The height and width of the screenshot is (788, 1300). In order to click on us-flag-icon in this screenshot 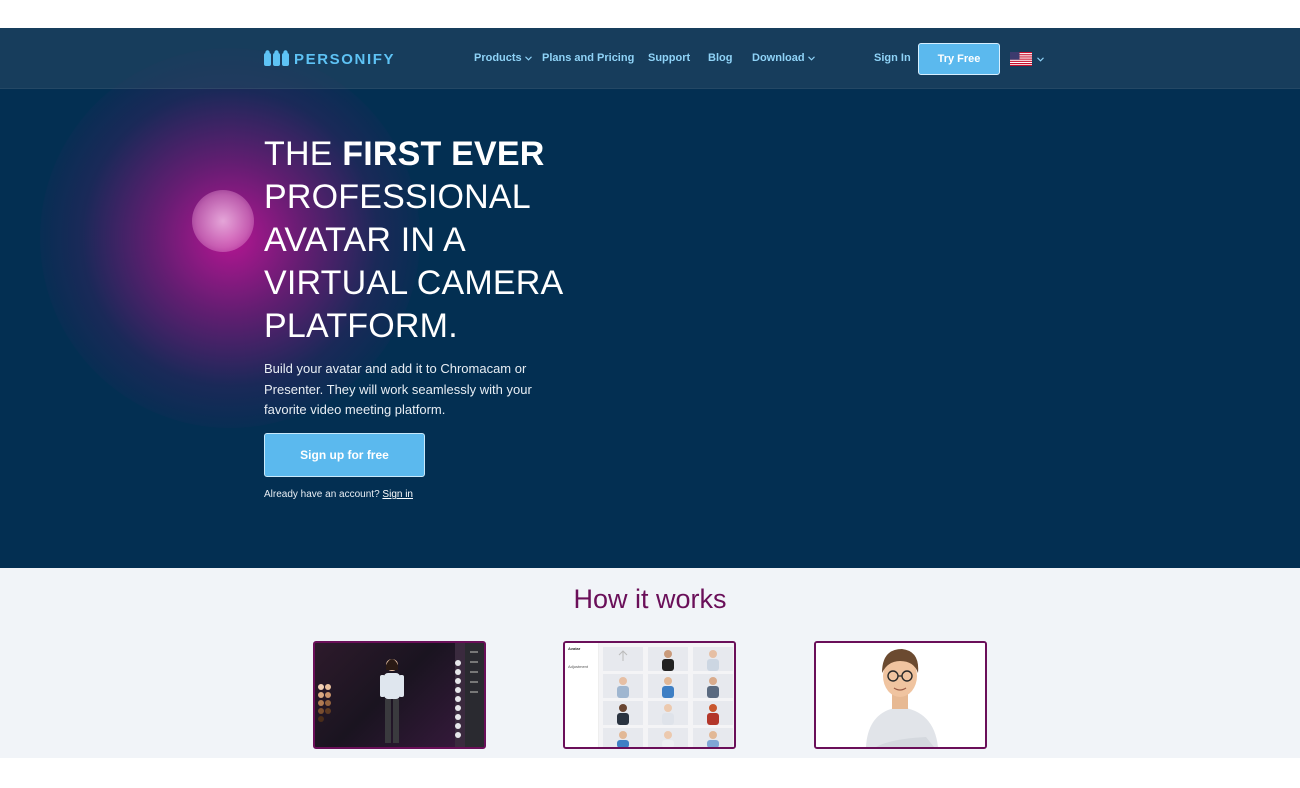, I will do `click(1021, 59)`.